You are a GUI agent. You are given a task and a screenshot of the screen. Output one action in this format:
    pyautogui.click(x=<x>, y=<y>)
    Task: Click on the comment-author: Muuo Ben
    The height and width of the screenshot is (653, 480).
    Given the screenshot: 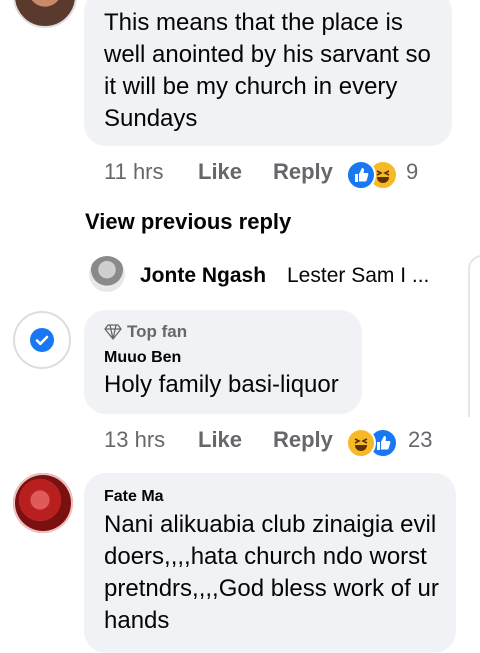 What is the action you would take?
    pyautogui.click(x=142, y=358)
    